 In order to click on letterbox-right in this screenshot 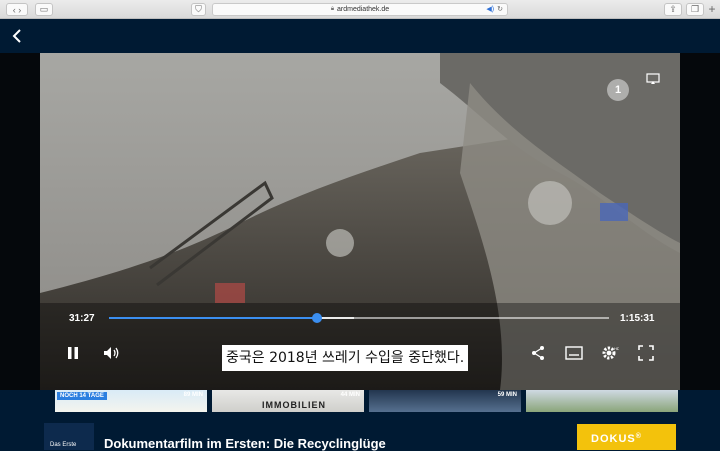, I will do `click(700, 221)`.